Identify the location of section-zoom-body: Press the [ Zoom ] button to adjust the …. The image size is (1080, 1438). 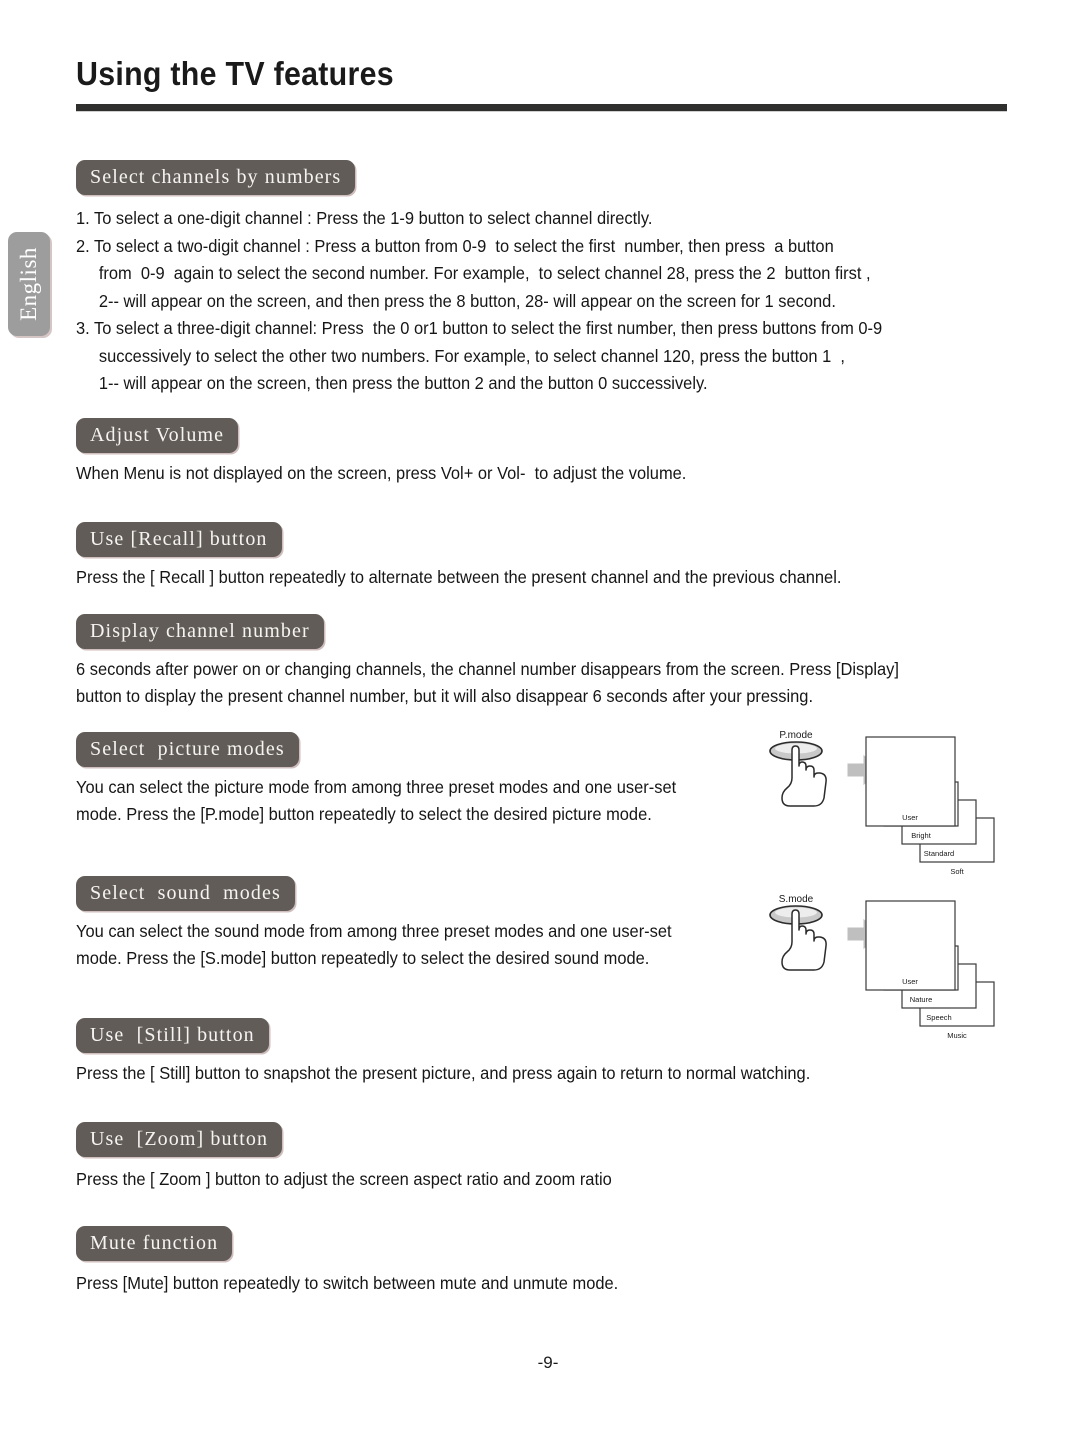
(344, 1179).